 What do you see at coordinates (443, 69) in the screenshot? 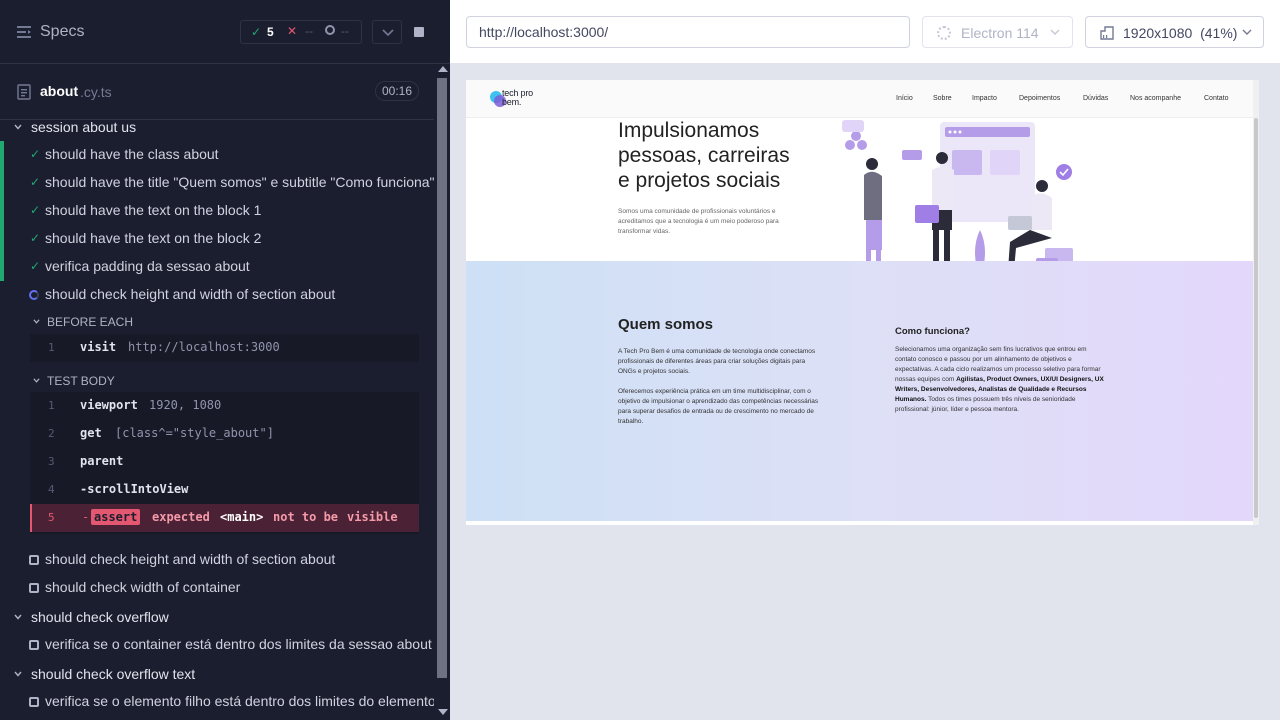
I see `scroll-up-arrow-icon` at bounding box center [443, 69].